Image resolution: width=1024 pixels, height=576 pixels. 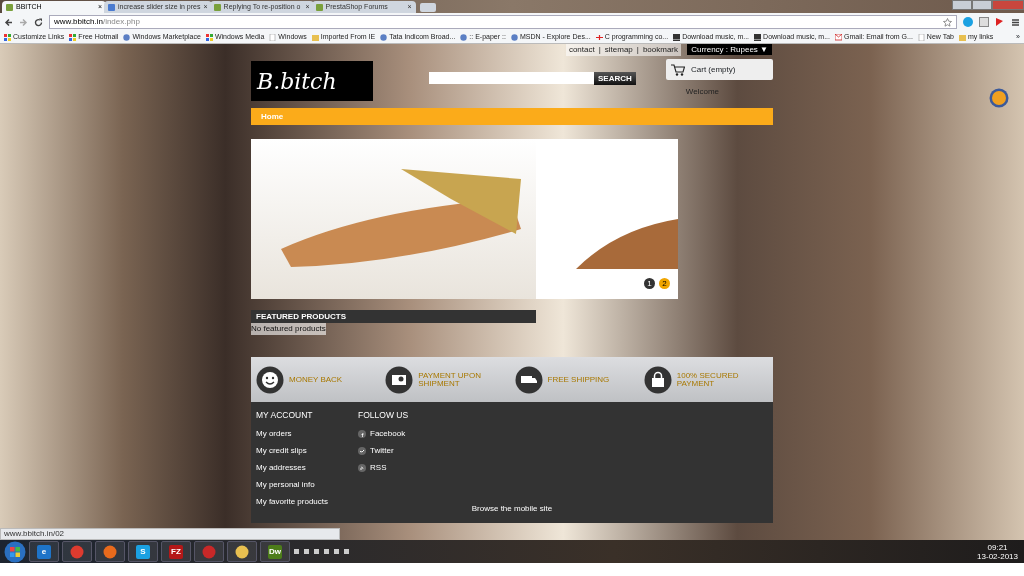 I want to click on welcome-text: Welcome, so click(x=702, y=92).